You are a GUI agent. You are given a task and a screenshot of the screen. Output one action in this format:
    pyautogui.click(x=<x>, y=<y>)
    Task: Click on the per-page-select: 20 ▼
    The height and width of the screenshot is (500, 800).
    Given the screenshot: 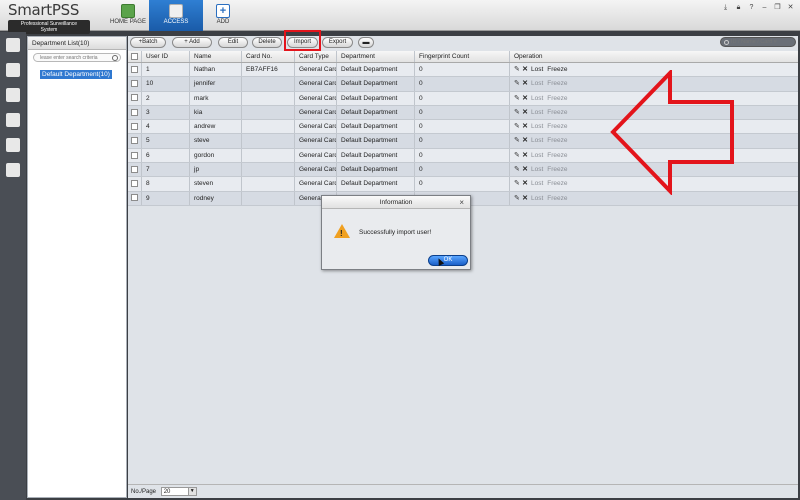 What is the action you would take?
    pyautogui.click(x=178, y=491)
    